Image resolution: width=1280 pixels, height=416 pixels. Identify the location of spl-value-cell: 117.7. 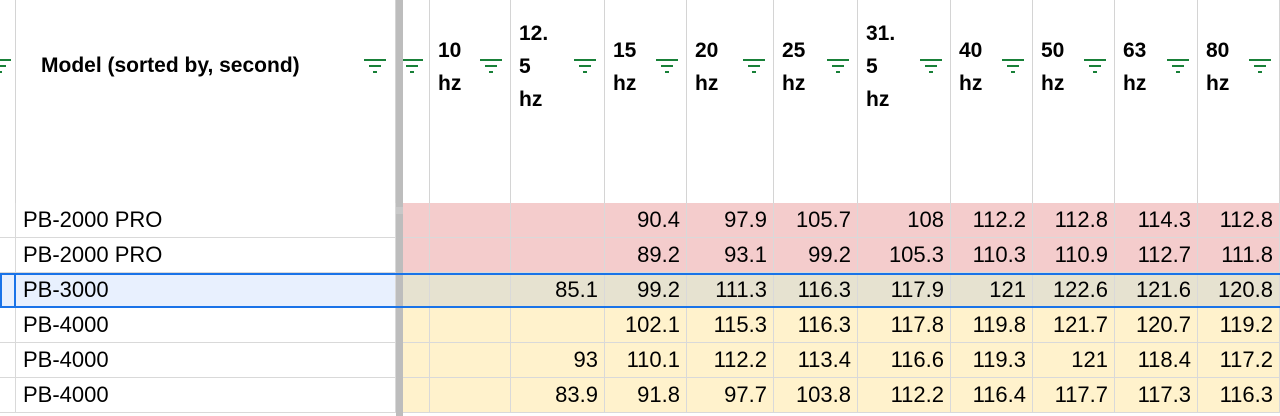
(1074, 395).